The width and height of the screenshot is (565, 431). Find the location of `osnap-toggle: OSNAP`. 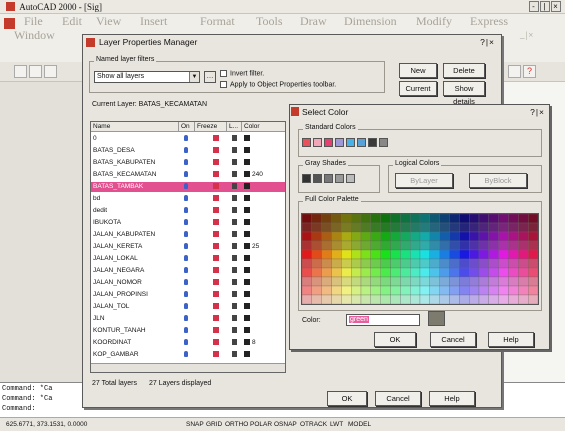

osnap-toggle: OSNAP is located at coordinates (285, 424).